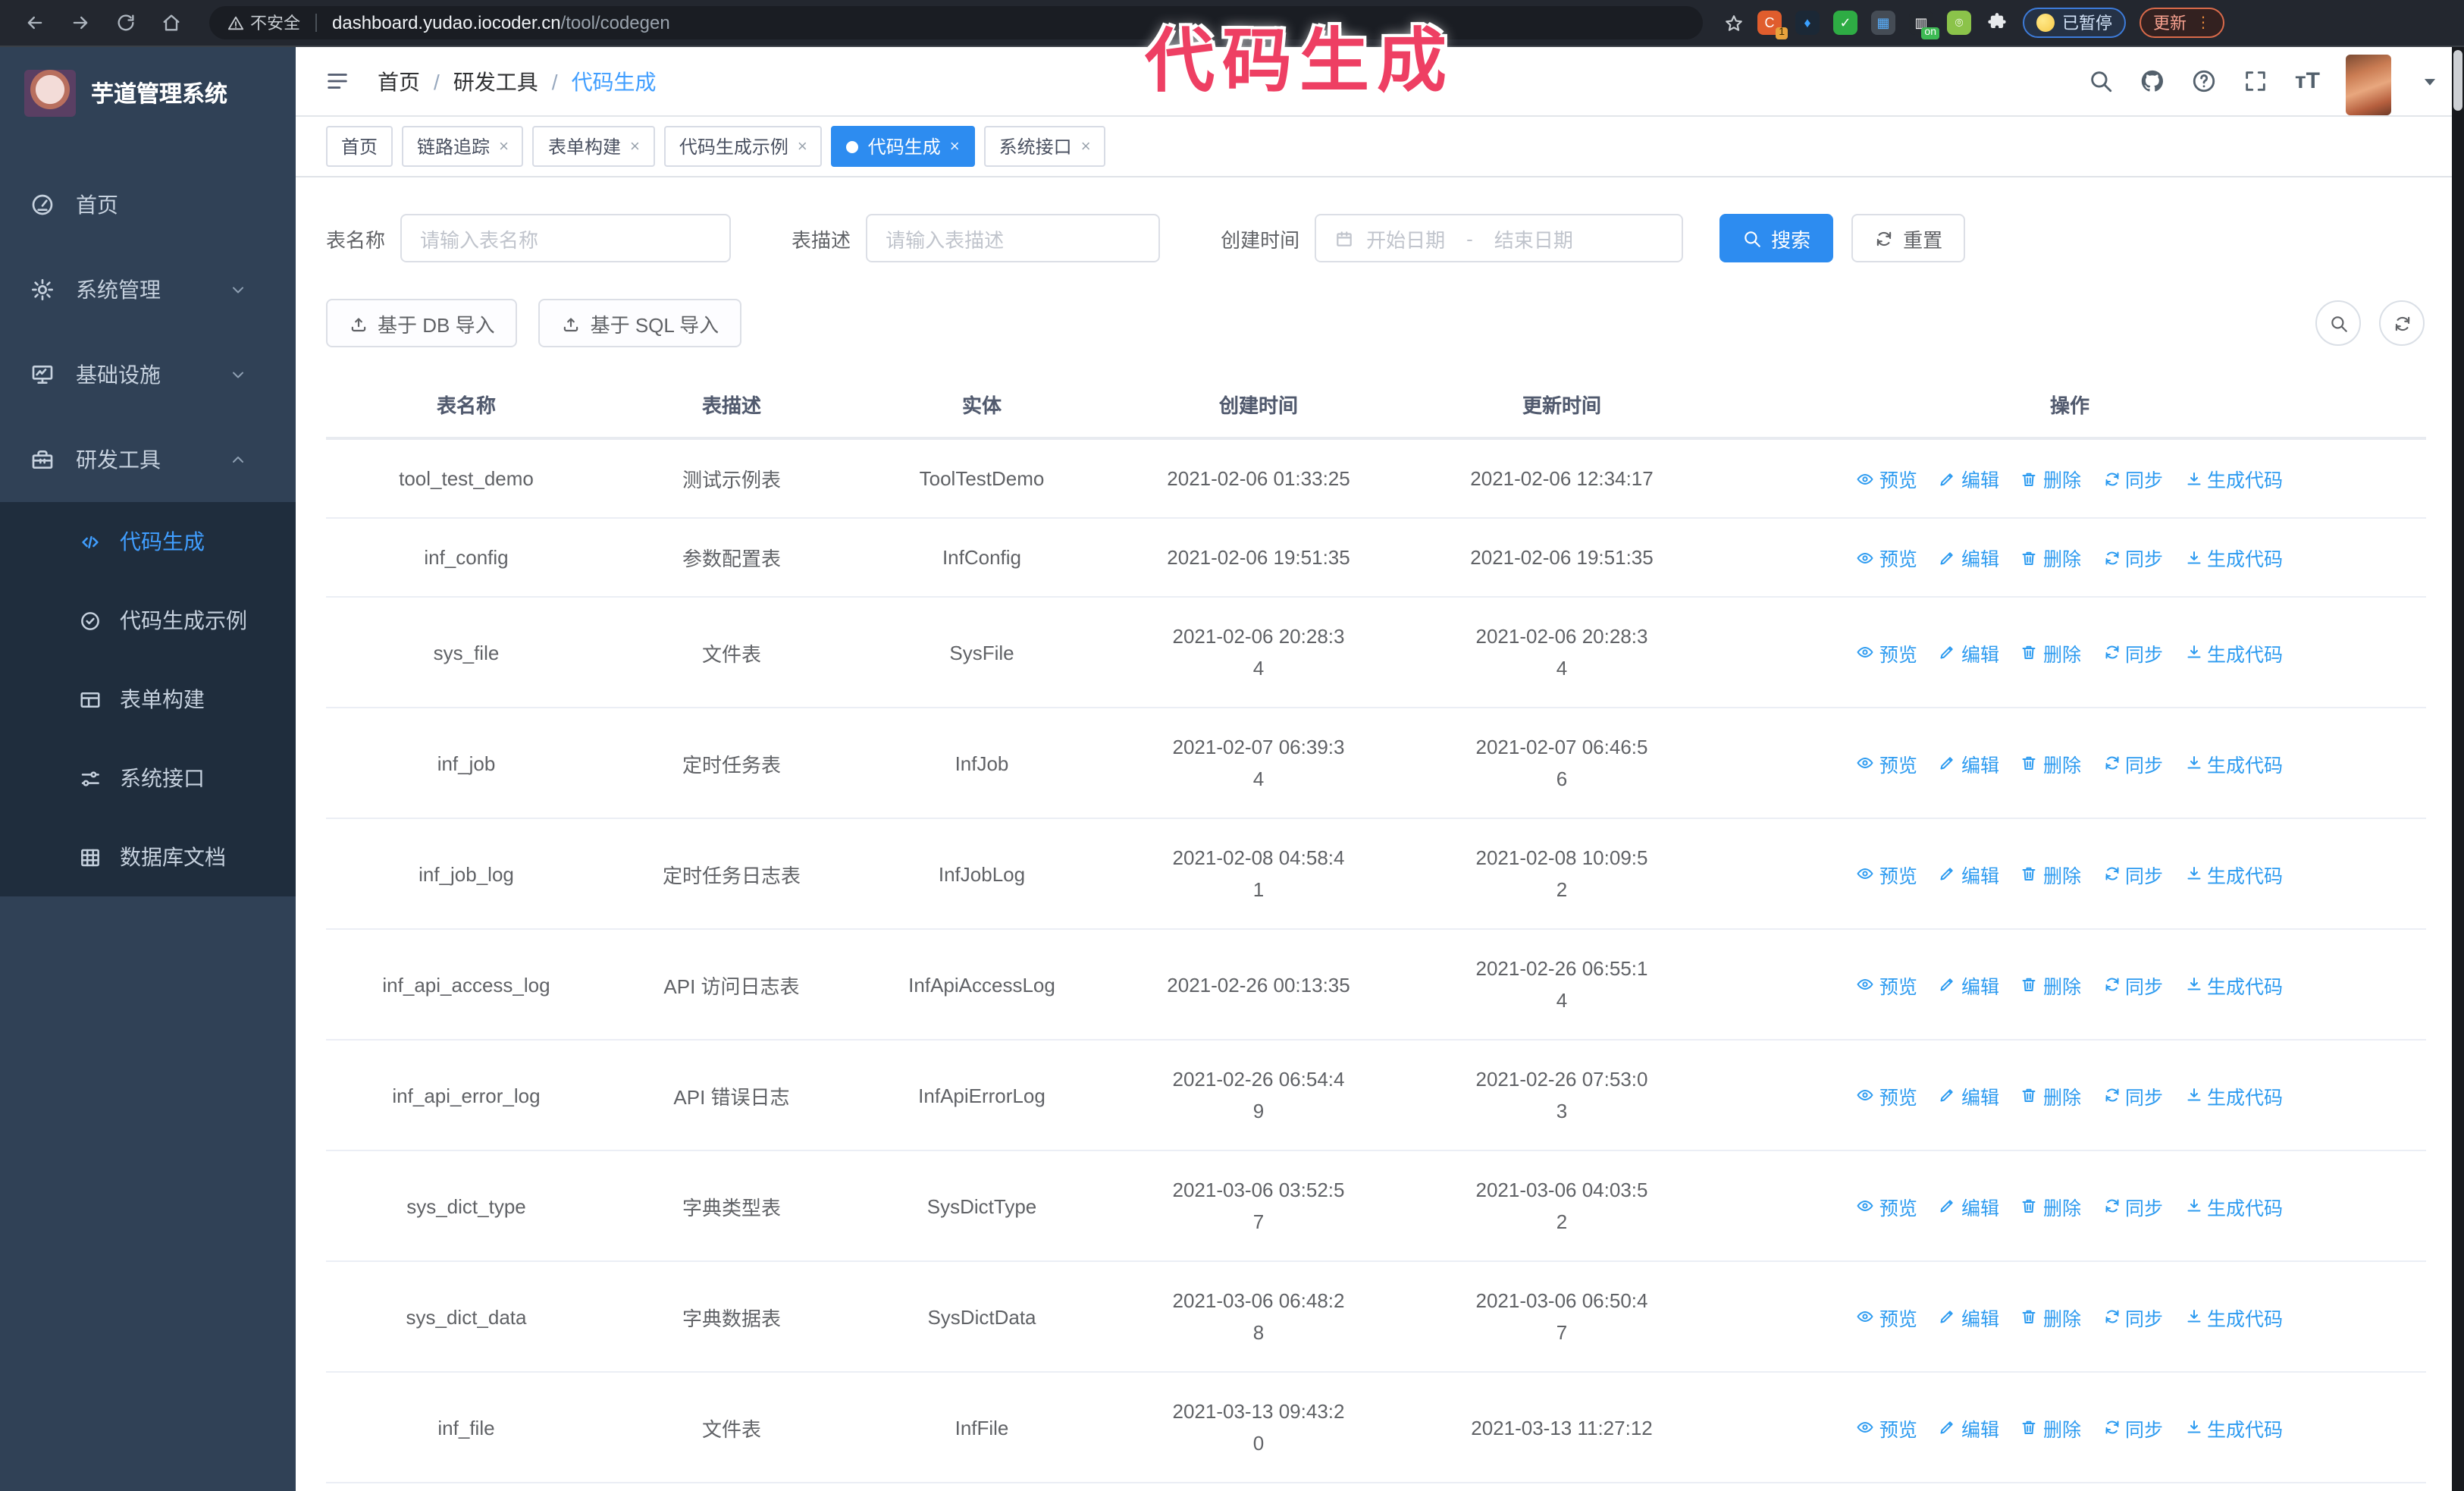 The image size is (2464, 1491). What do you see at coordinates (1997, 23) in the screenshot?
I see `ext-puzzle-icon` at bounding box center [1997, 23].